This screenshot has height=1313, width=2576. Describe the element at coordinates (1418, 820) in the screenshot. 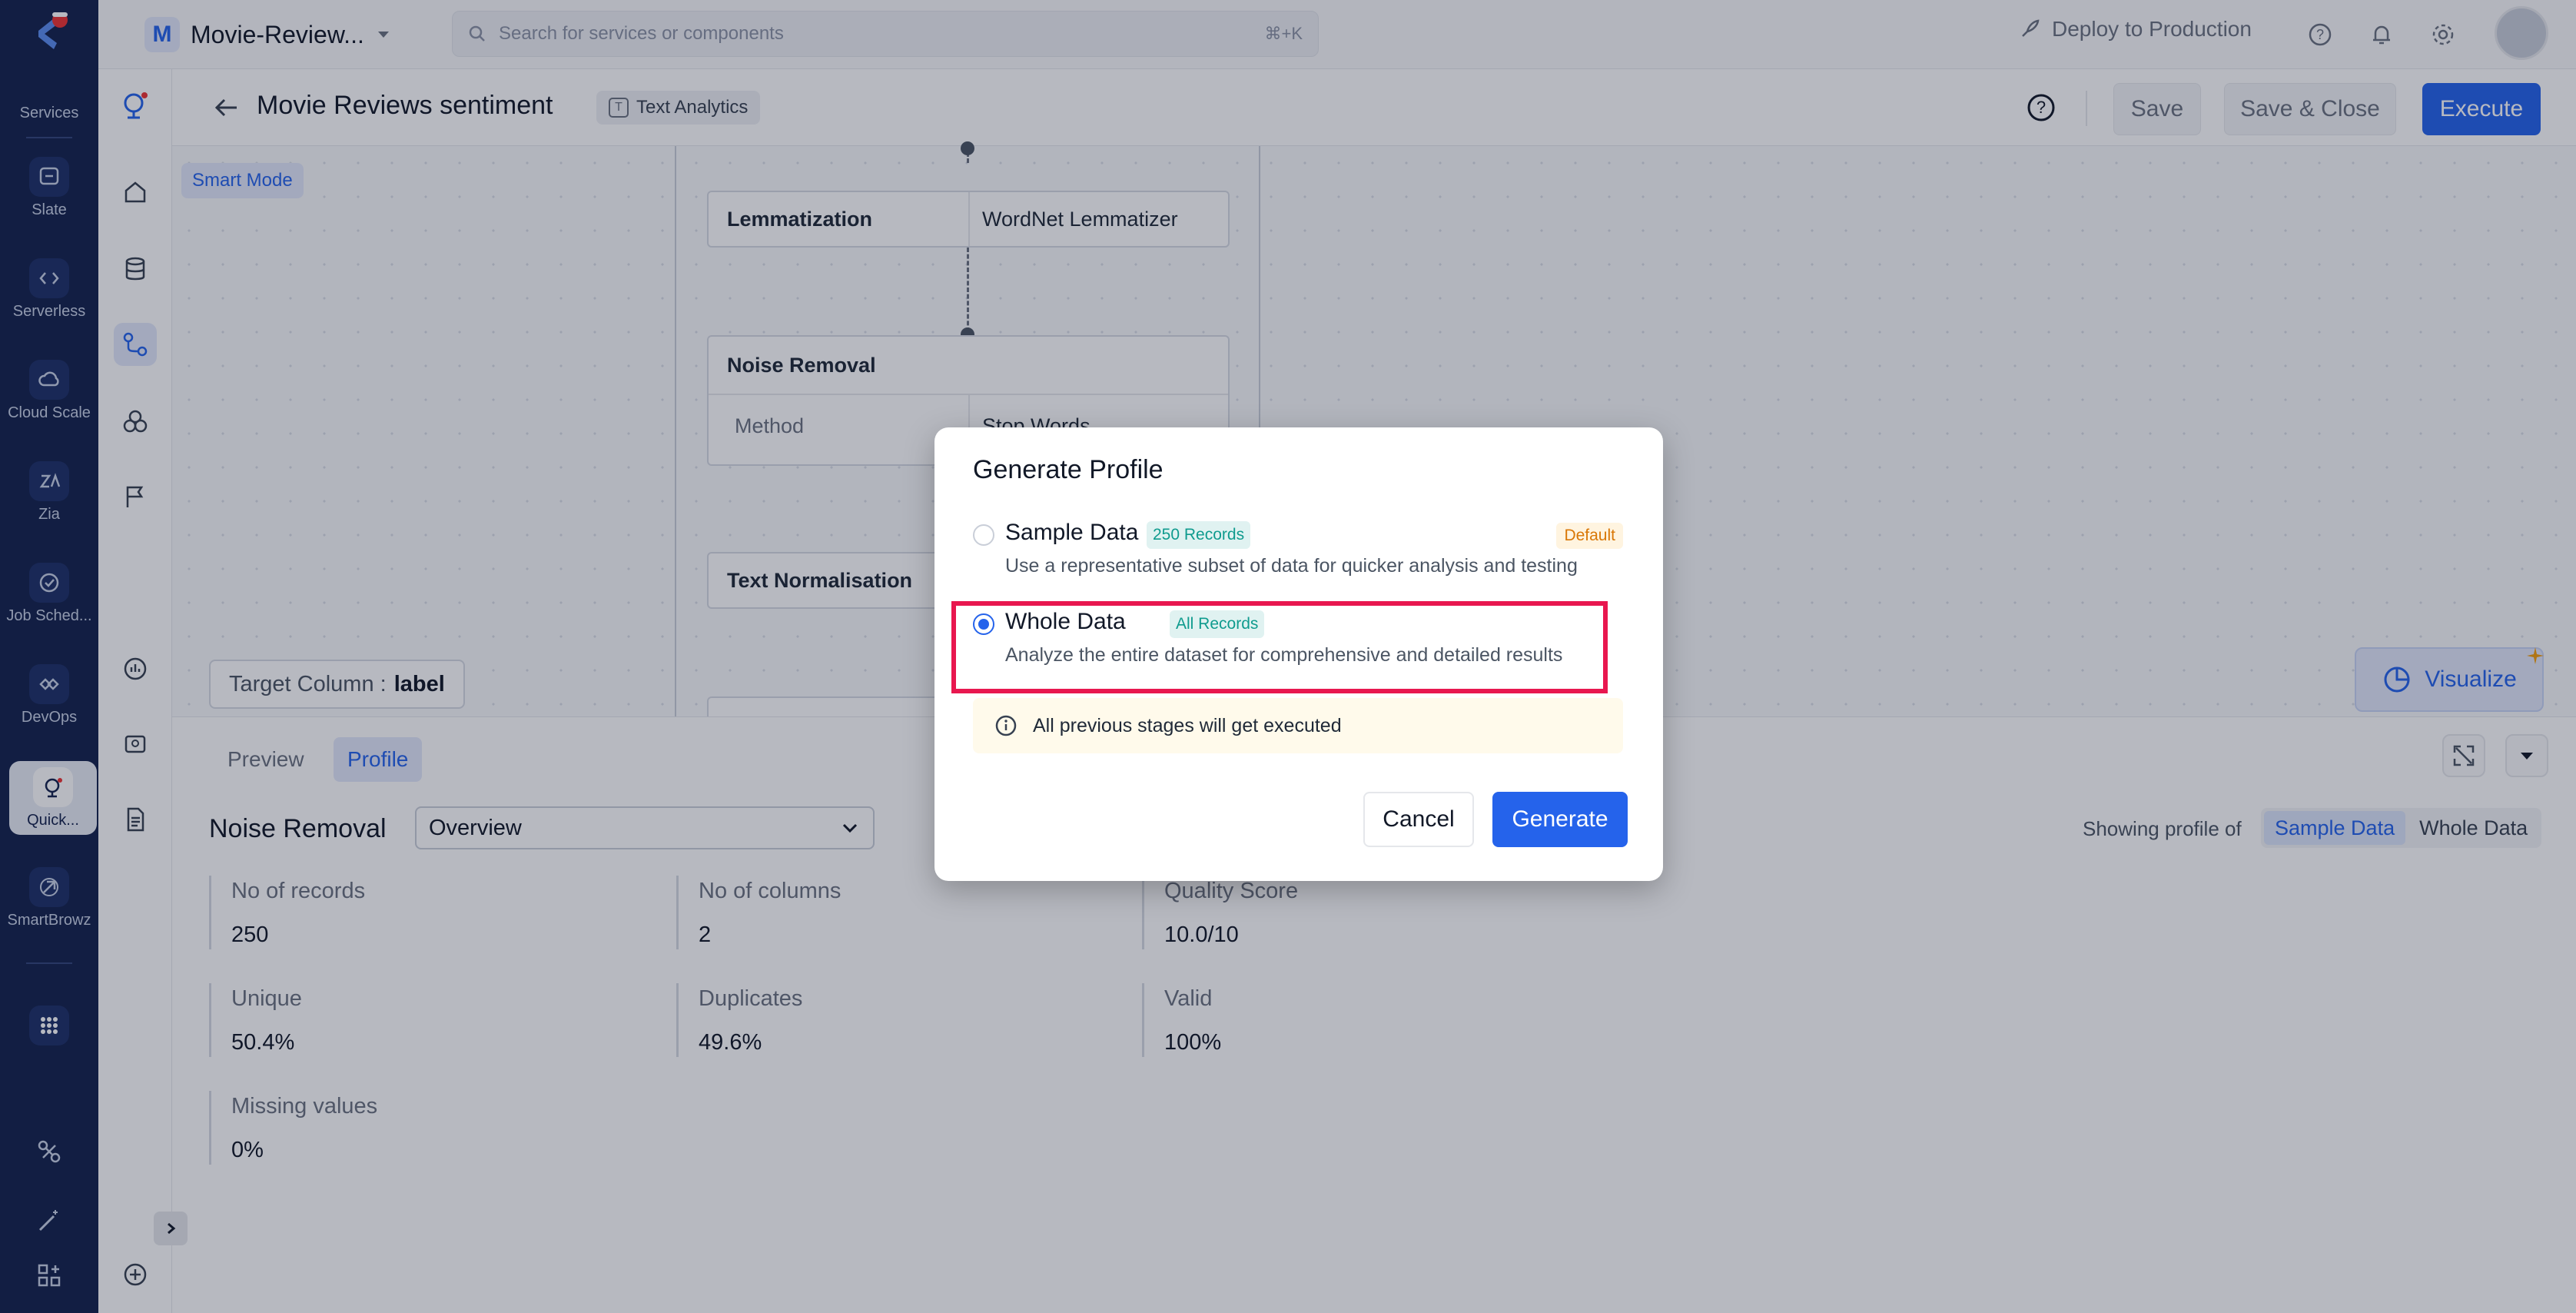

I see `cancel-button: Cancel` at that location.